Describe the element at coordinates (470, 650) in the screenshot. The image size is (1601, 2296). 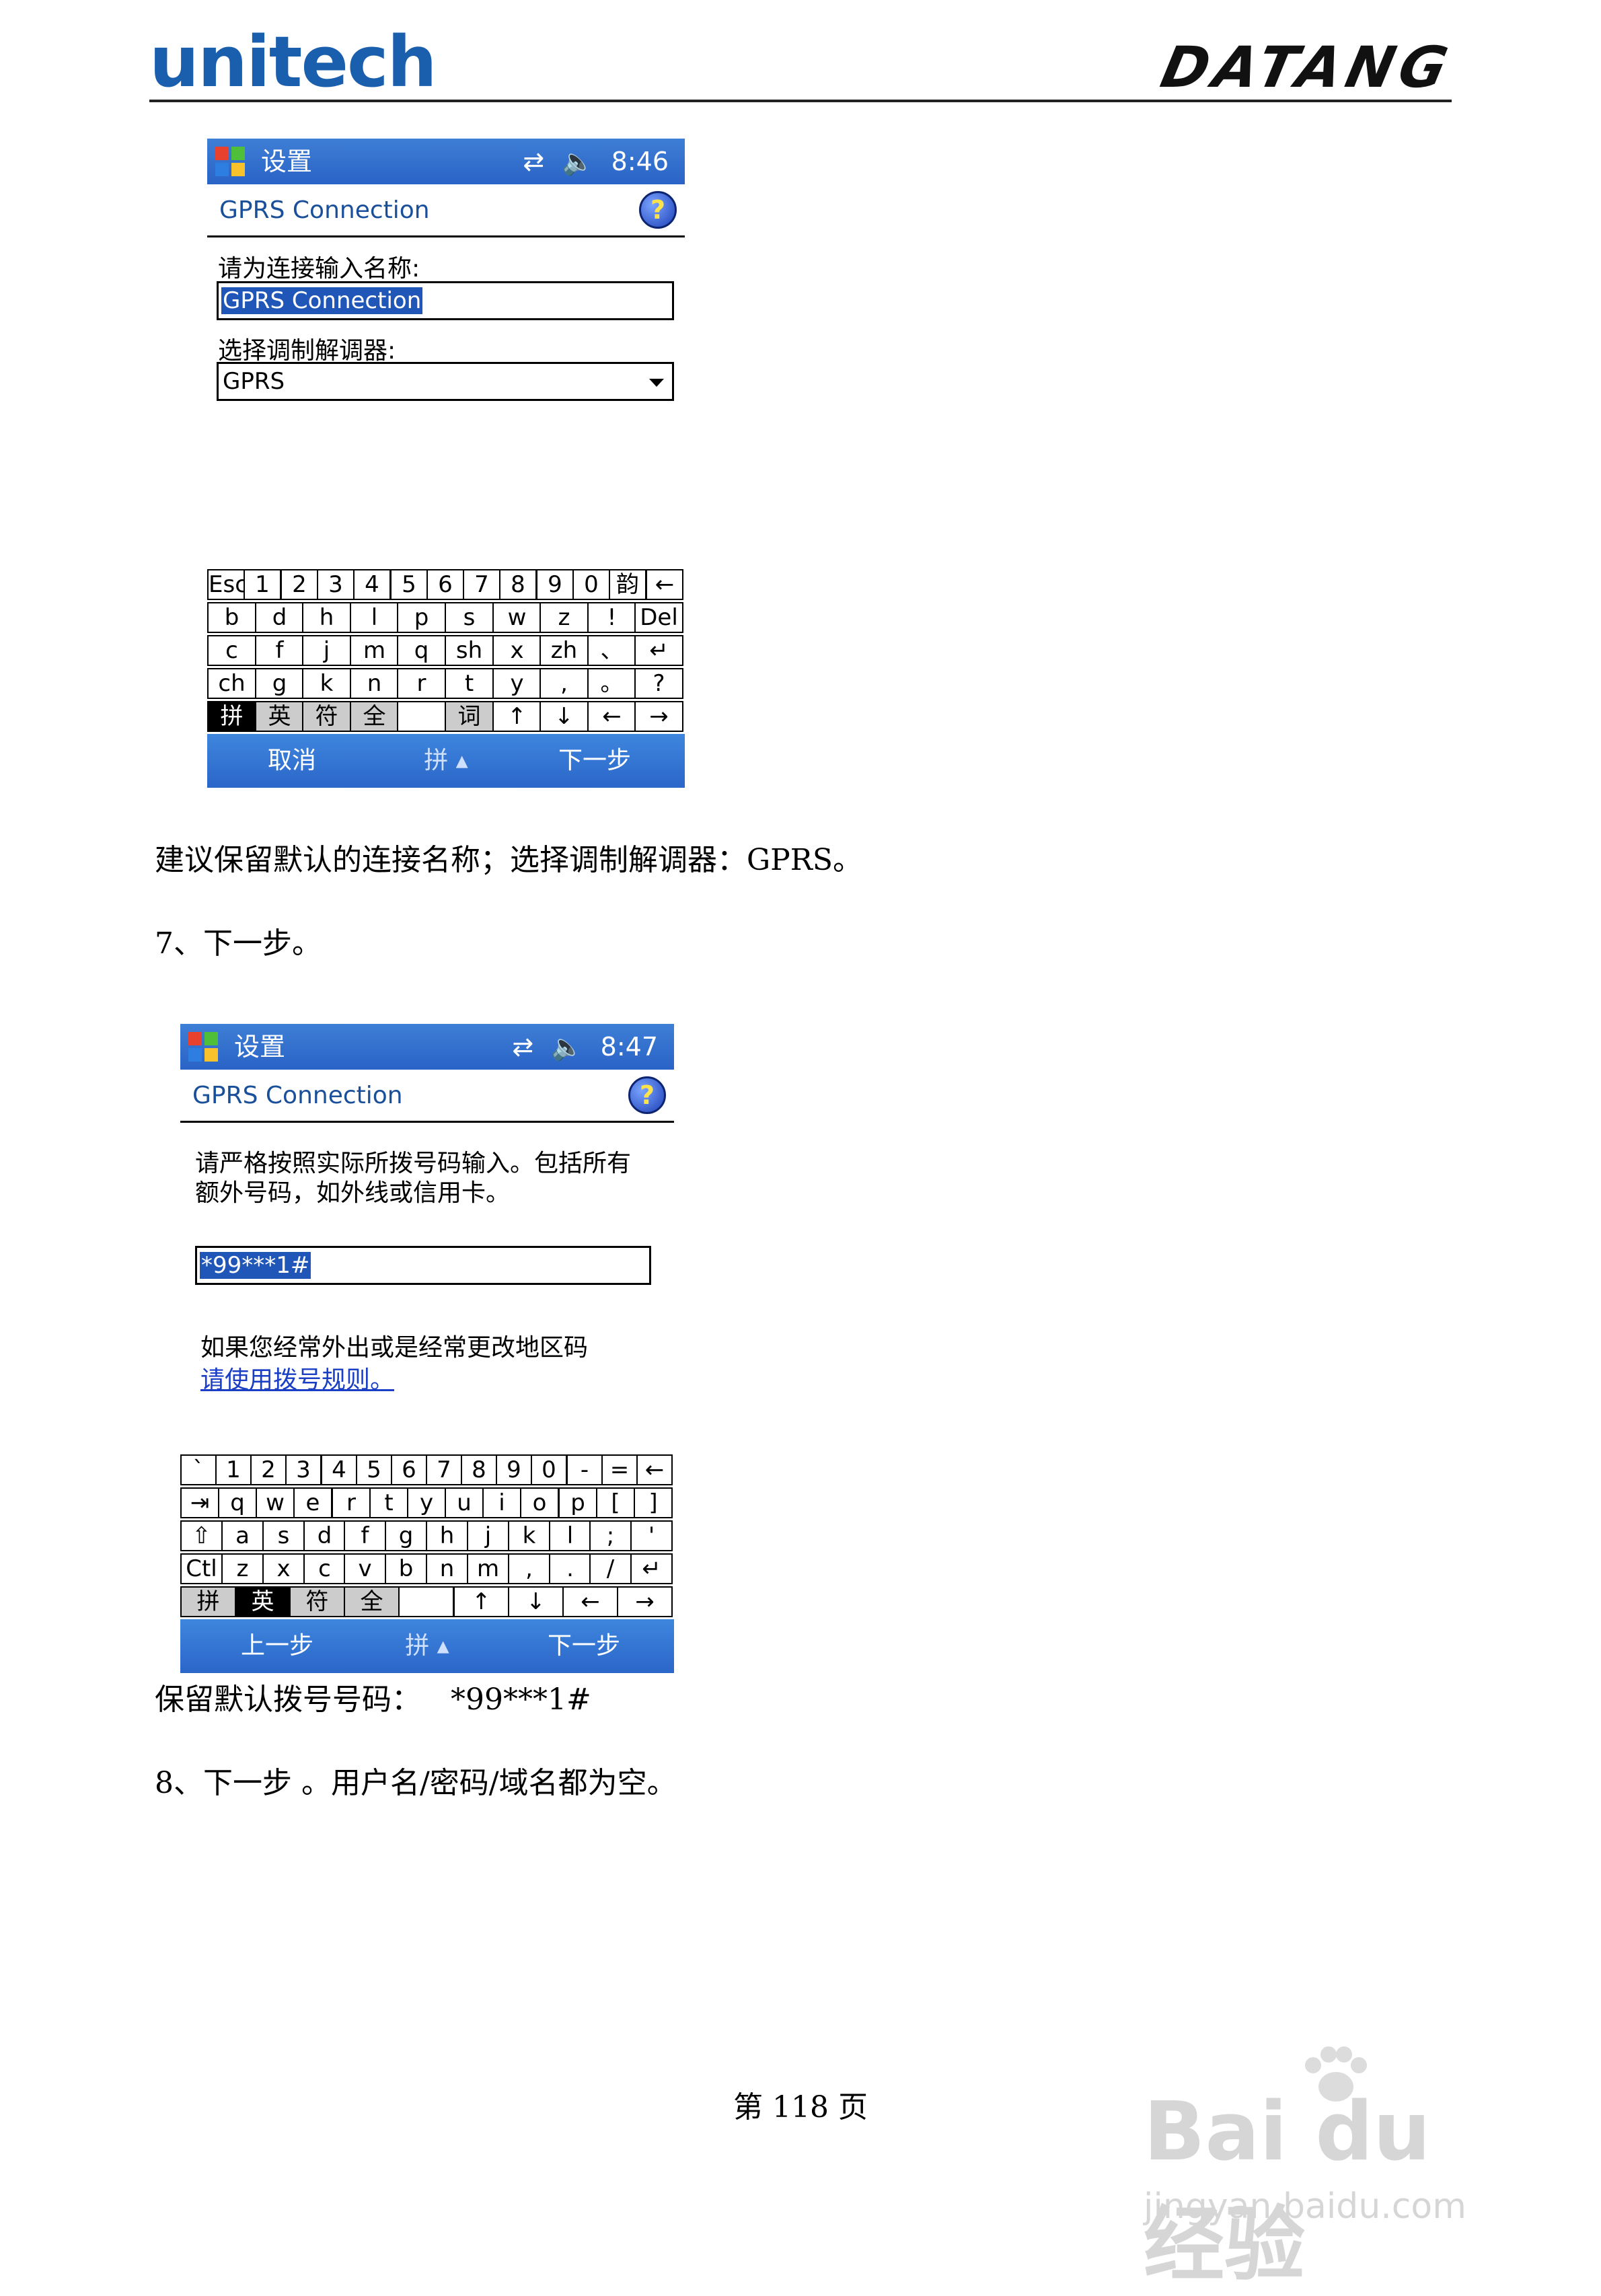
I see `key: sh` at that location.